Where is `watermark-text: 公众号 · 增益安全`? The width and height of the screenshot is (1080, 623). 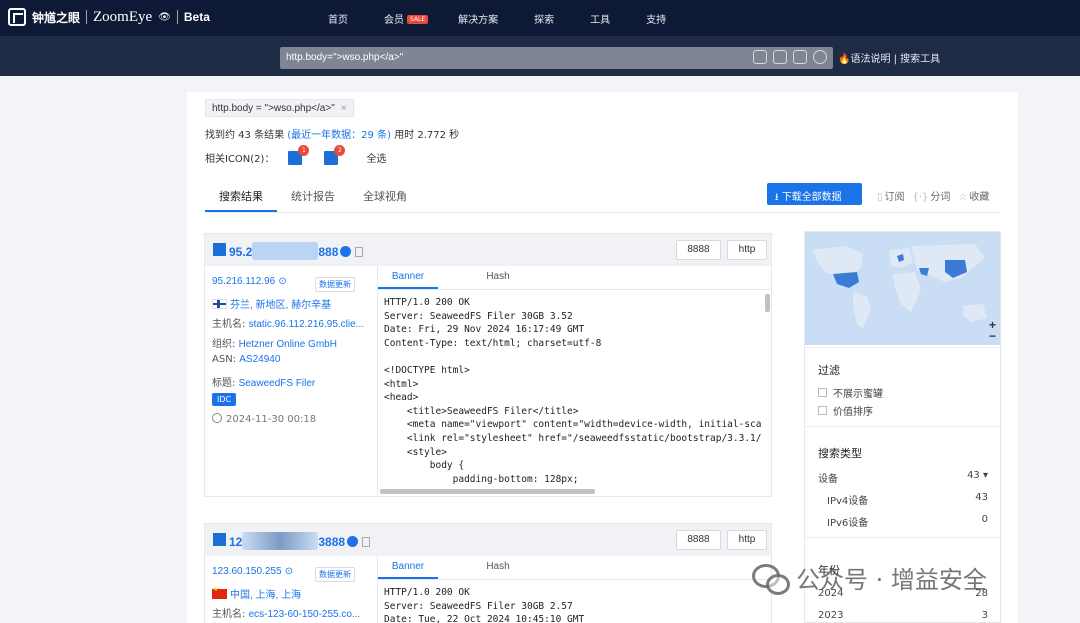
watermark-text: 公众号 · 增益安全 is located at coordinates (891, 580).